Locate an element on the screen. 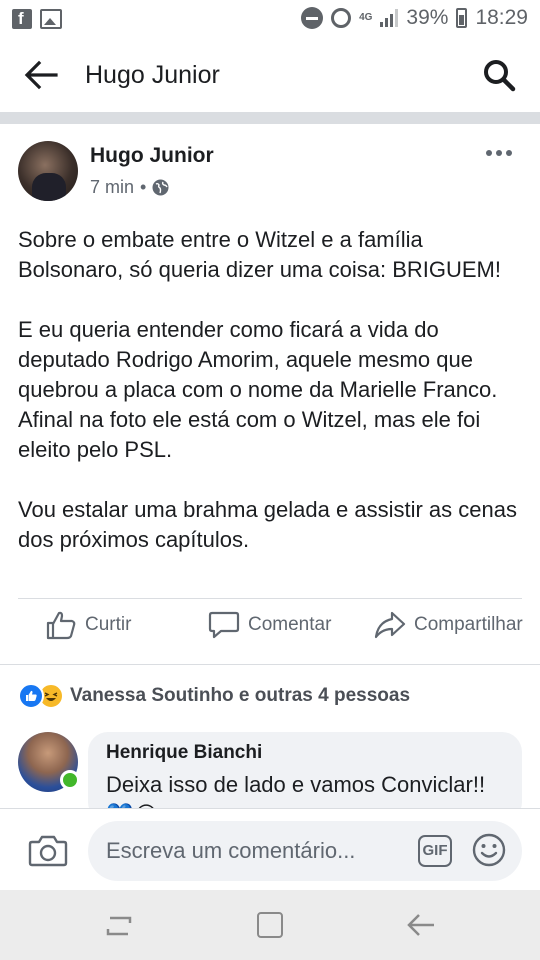 This screenshot has width=540, height=960. comment-icon is located at coordinates (224, 625).